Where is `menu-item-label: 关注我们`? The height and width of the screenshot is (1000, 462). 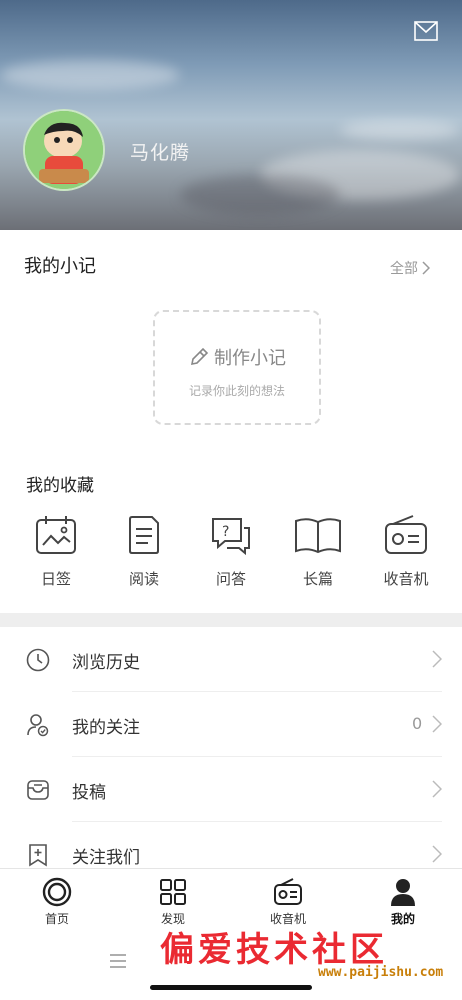
menu-item-label: 关注我们 is located at coordinates (106, 858).